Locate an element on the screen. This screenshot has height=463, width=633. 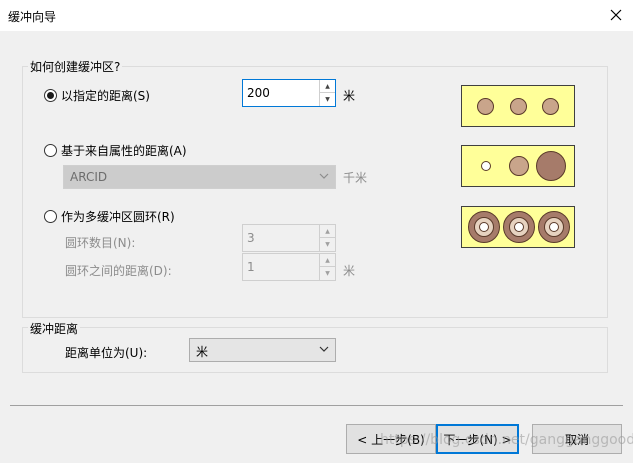
attribute-unit: 千米 is located at coordinates (355, 178).